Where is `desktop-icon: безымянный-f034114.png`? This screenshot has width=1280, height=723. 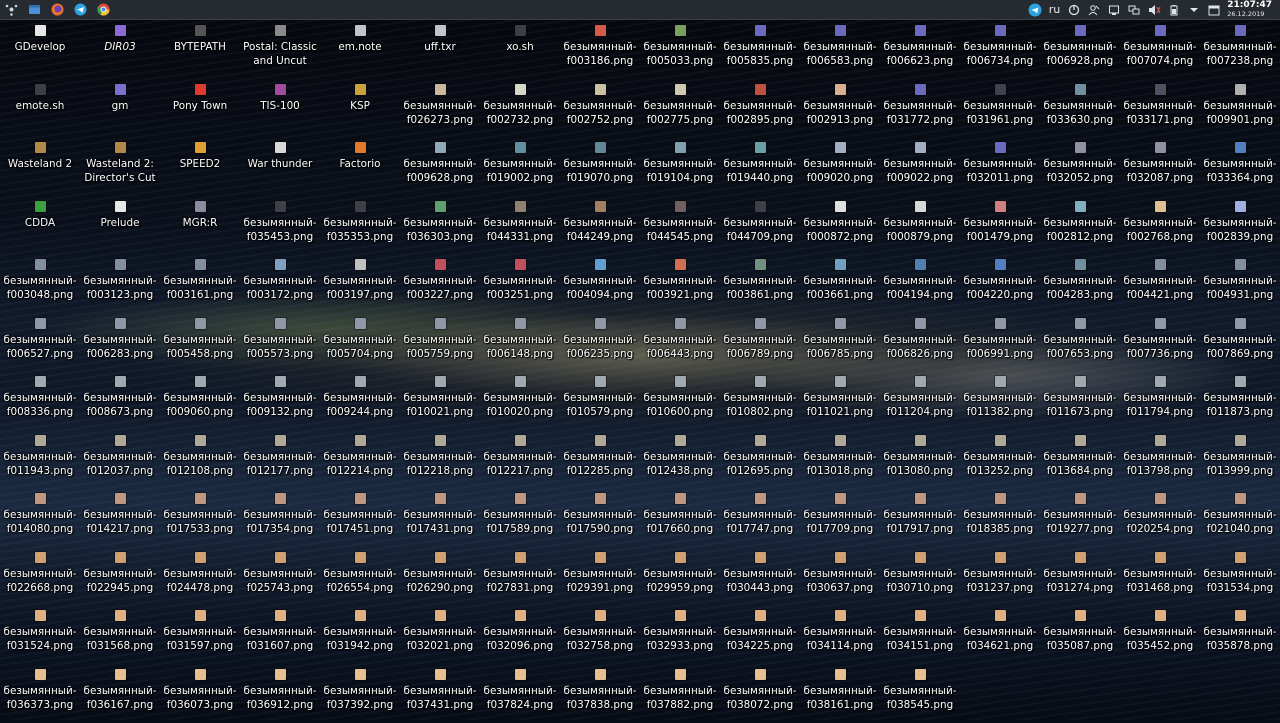
desktop-icon: безымянный-f034114.png is located at coordinates (840, 635).